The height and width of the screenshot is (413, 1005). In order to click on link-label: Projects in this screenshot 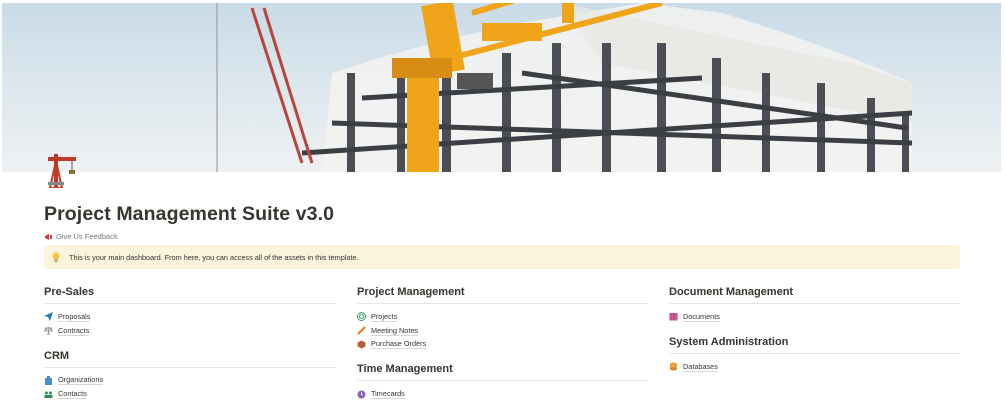, I will do `click(384, 316)`.